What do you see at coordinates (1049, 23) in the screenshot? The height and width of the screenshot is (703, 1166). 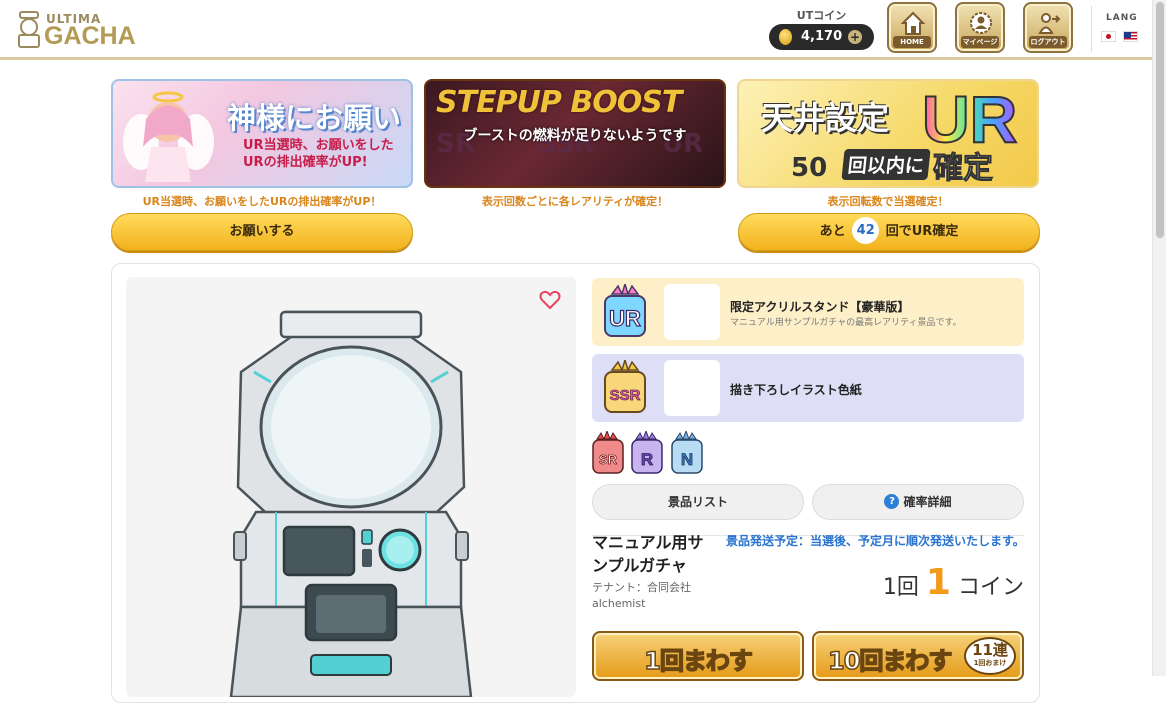 I see `logout-icon` at bounding box center [1049, 23].